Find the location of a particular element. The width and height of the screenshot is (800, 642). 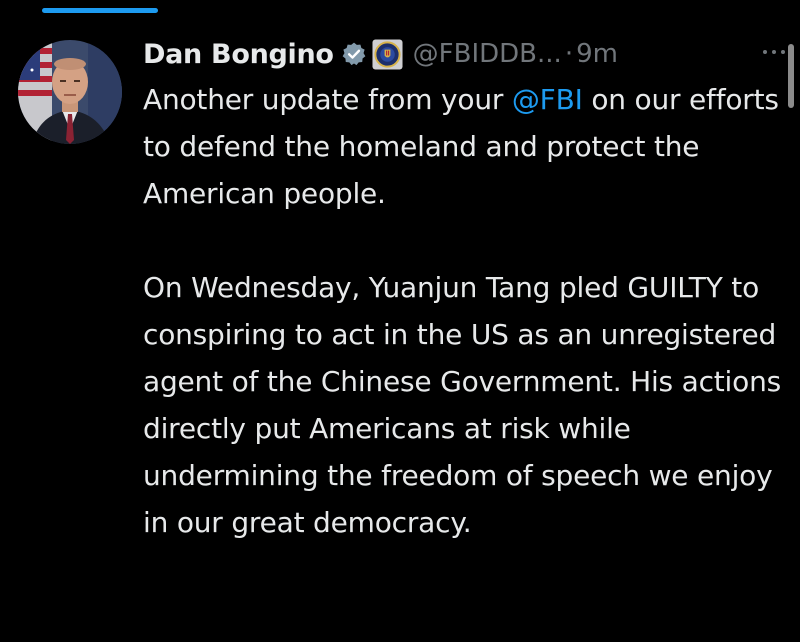

tweet-timestamp: 9m is located at coordinates (597, 54).